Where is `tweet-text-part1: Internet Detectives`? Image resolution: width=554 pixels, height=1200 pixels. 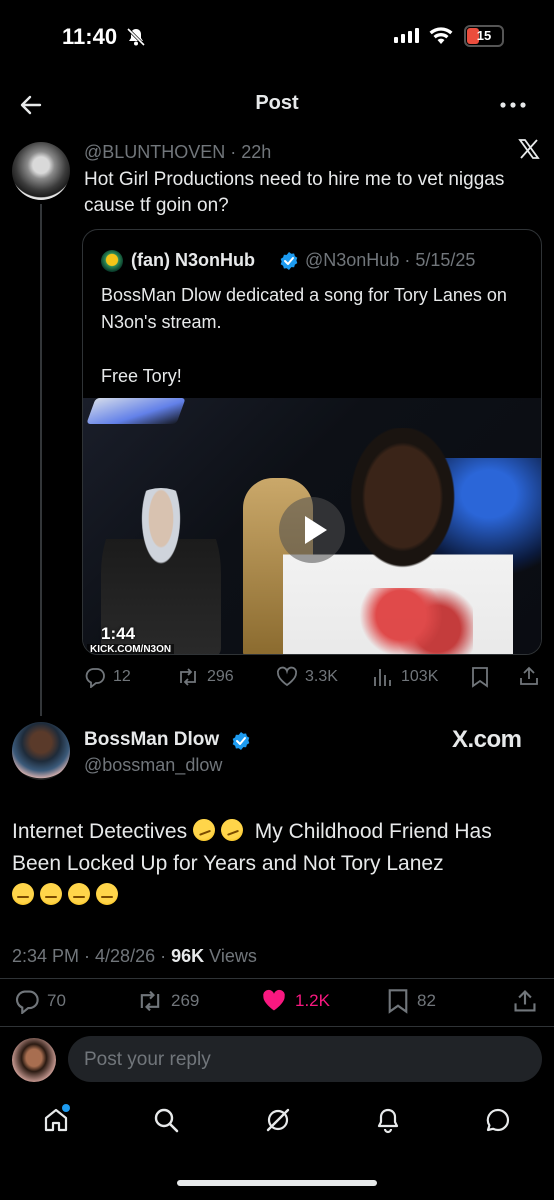
tweet-text-part1: Internet Detectives is located at coordinates (100, 831).